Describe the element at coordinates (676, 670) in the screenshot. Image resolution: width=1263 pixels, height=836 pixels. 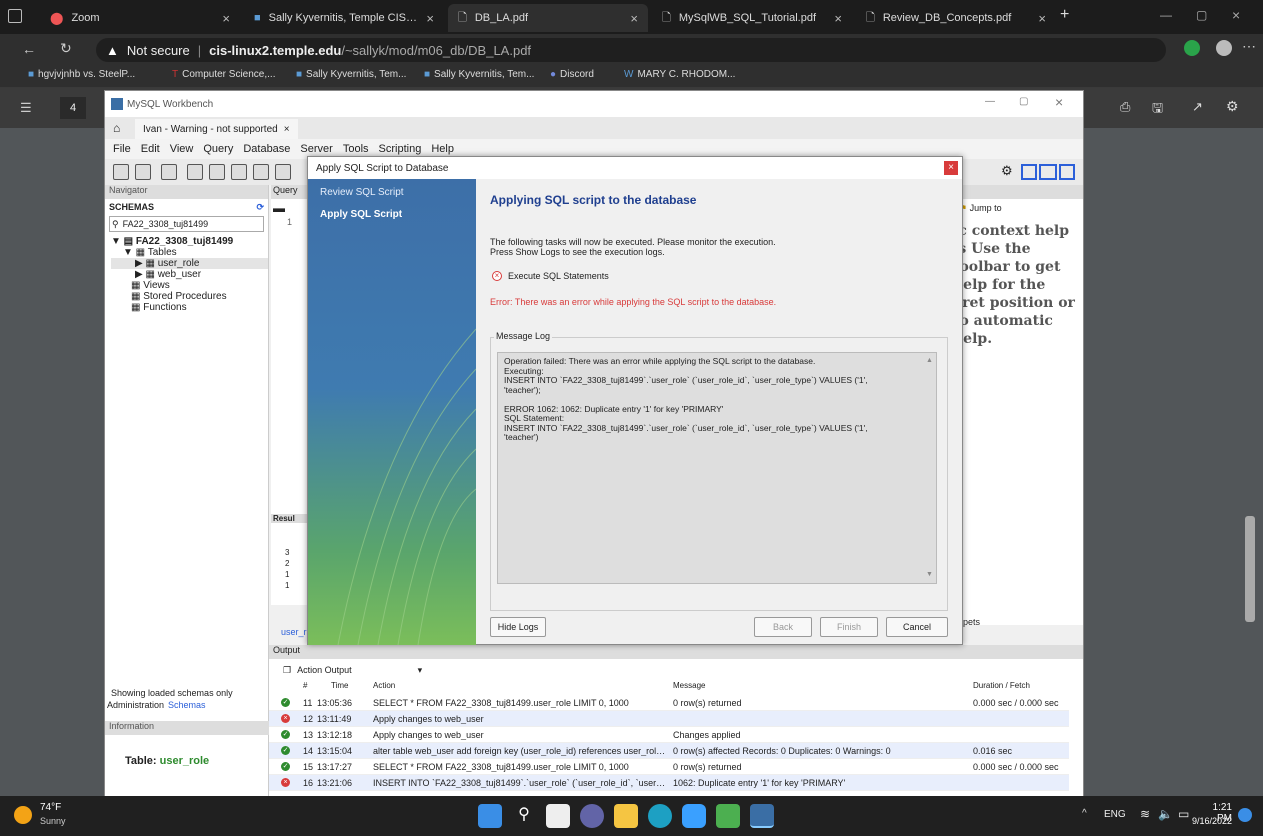
I see `action-output-select: ❐ Action Output ▾` at that location.